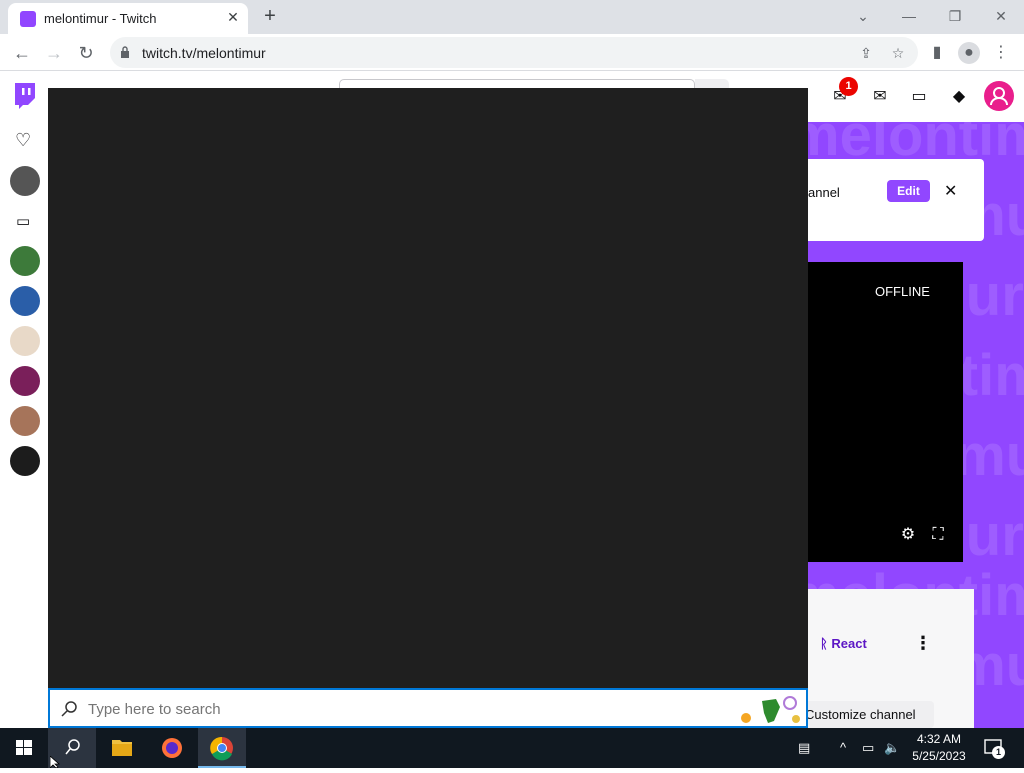 This screenshot has height=773, width=1024. What do you see at coordinates (270, 16) in the screenshot?
I see `new-tab-button: +` at bounding box center [270, 16].